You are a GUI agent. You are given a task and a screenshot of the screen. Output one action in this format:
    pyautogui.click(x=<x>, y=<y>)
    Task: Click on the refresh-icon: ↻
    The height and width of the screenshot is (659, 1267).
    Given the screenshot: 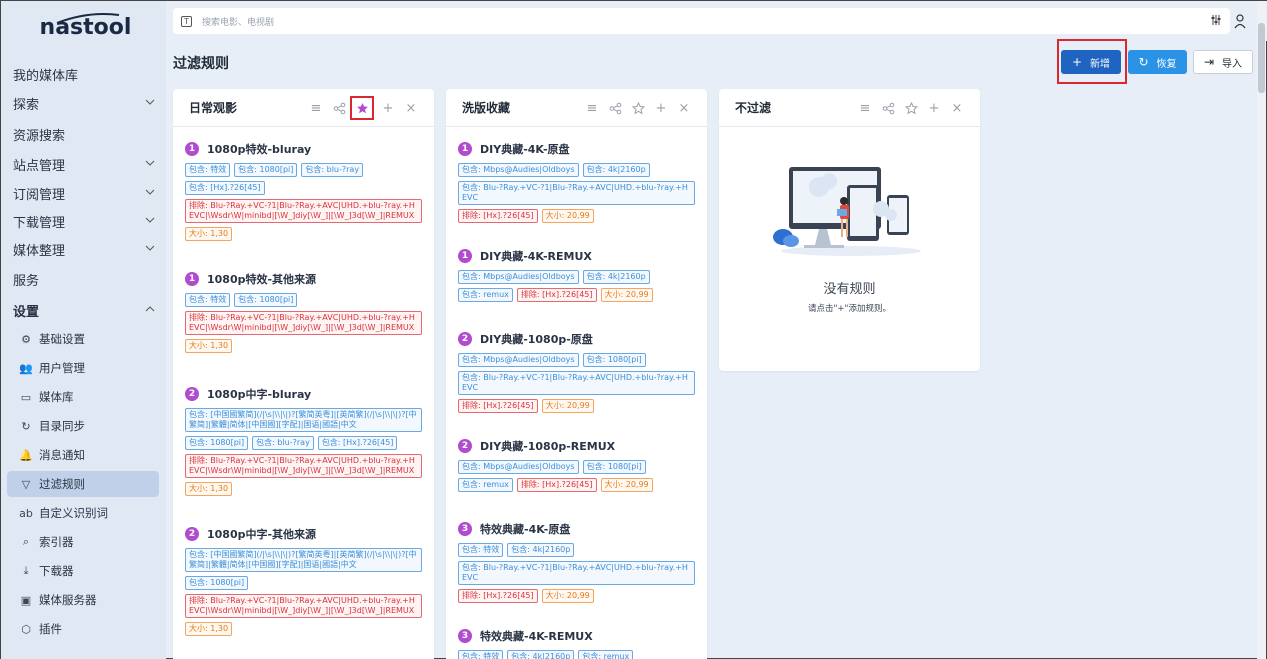 What is the action you would take?
    pyautogui.click(x=1143, y=62)
    